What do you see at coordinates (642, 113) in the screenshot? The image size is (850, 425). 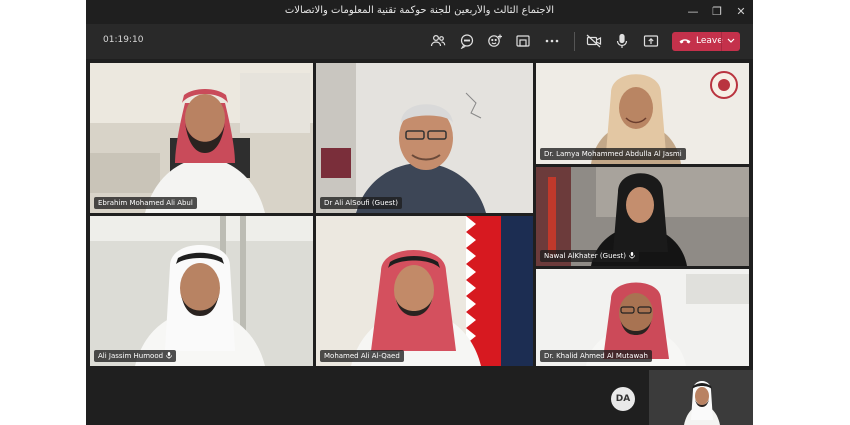 I see `participant-tile: Dr. Lamya Mohammed Abdulla Al Jasmi` at bounding box center [642, 113].